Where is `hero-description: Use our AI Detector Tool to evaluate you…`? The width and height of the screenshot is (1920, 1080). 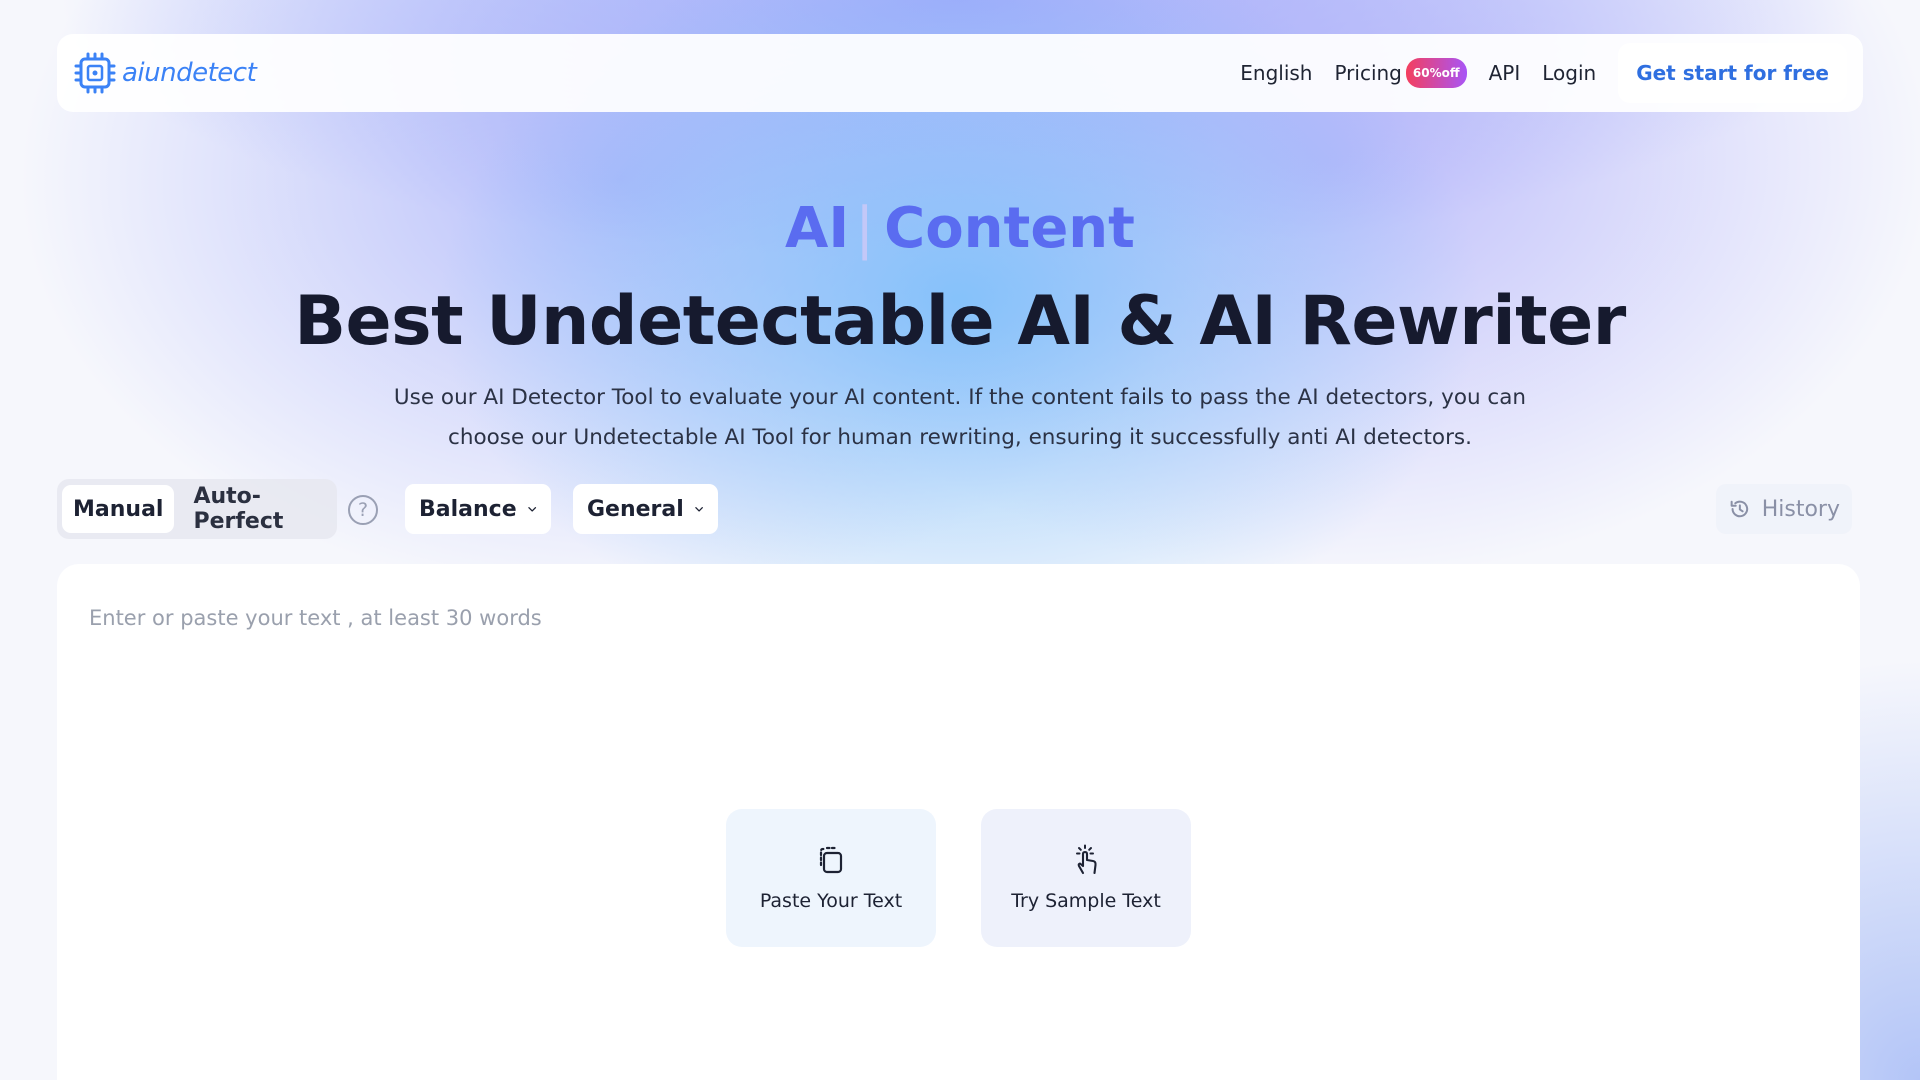 hero-description: Use our AI Detector Tool to evaluate you… is located at coordinates (960, 417).